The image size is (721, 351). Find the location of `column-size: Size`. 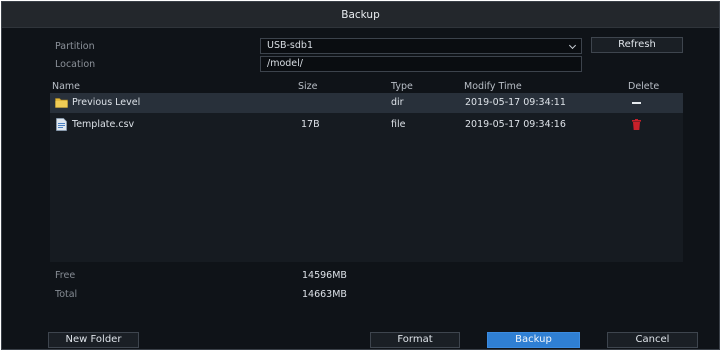

column-size: Size is located at coordinates (308, 86).